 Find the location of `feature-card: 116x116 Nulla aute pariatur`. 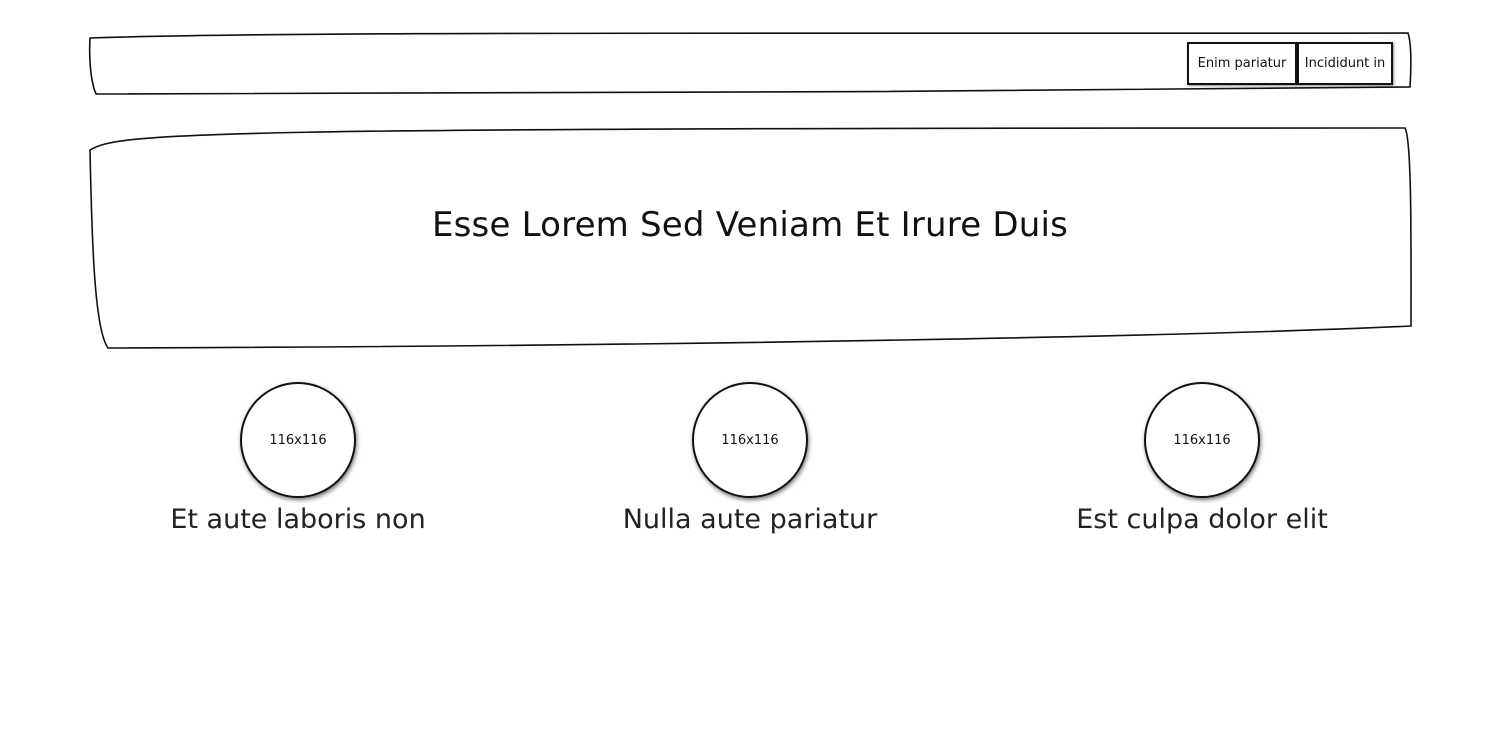

feature-card: 116x116 Nulla aute pariatur is located at coordinates (750, 458).